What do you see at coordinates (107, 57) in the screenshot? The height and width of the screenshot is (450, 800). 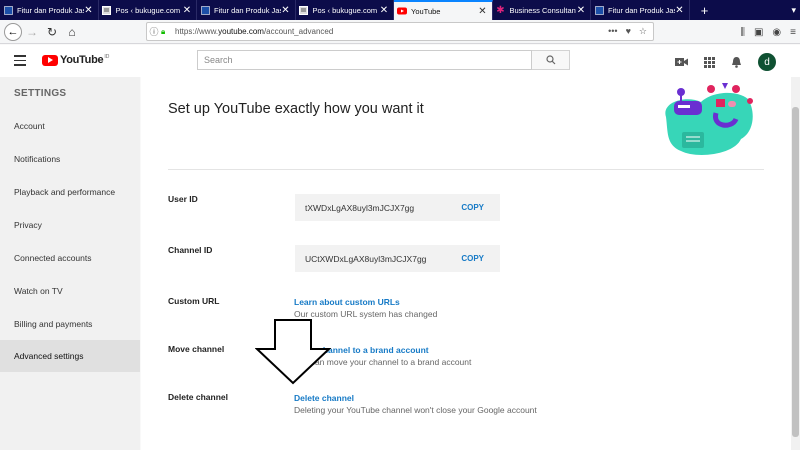 I see `logo-region: ID` at bounding box center [107, 57].